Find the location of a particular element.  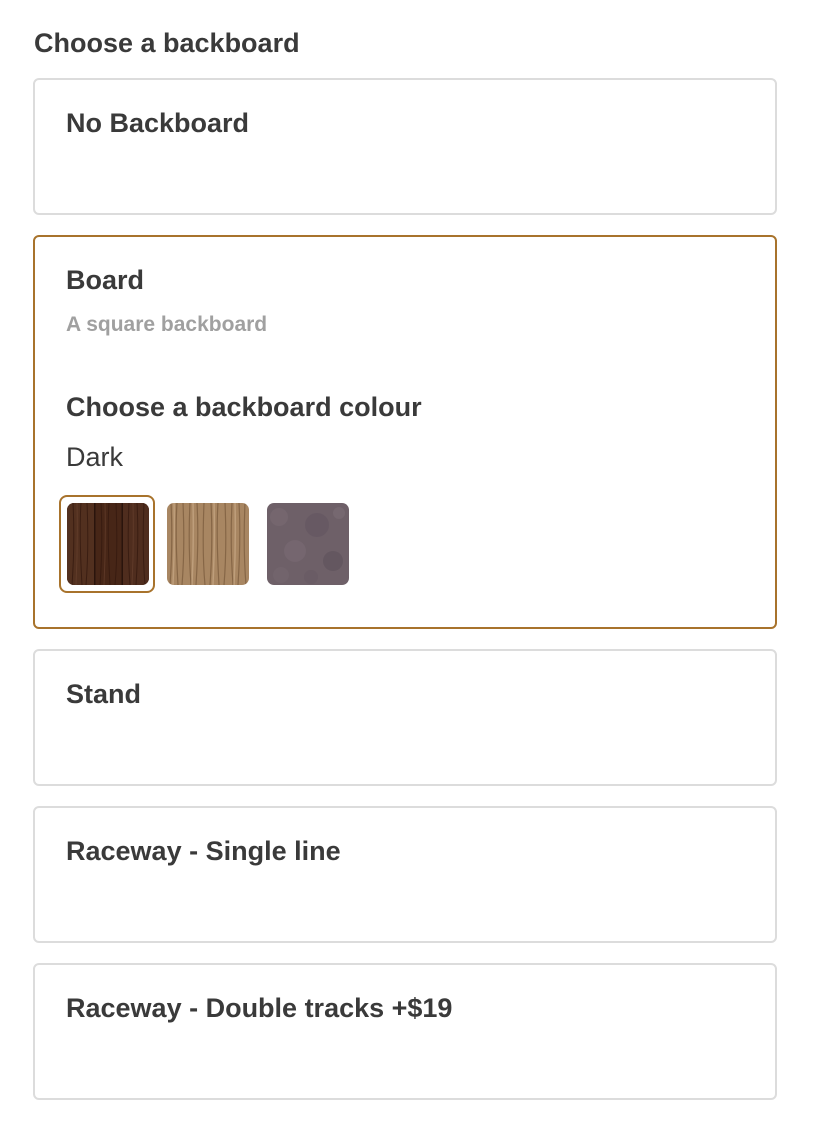

option-stand: Stand is located at coordinates (405, 717).